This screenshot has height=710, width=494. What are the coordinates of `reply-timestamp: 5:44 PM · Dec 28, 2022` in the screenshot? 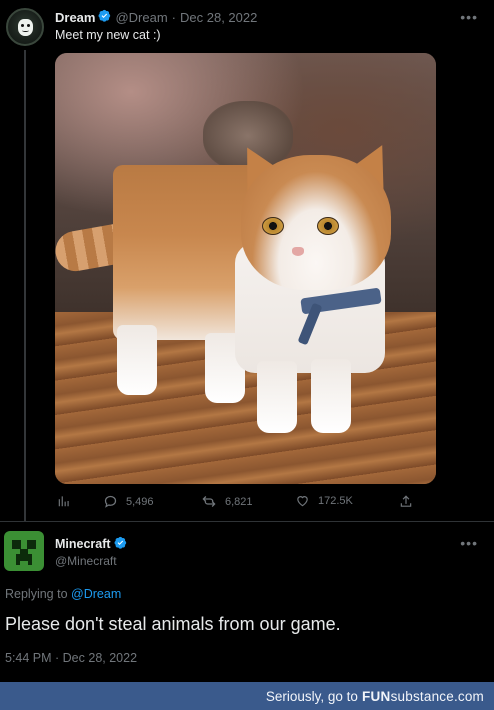 It's located at (71, 658).